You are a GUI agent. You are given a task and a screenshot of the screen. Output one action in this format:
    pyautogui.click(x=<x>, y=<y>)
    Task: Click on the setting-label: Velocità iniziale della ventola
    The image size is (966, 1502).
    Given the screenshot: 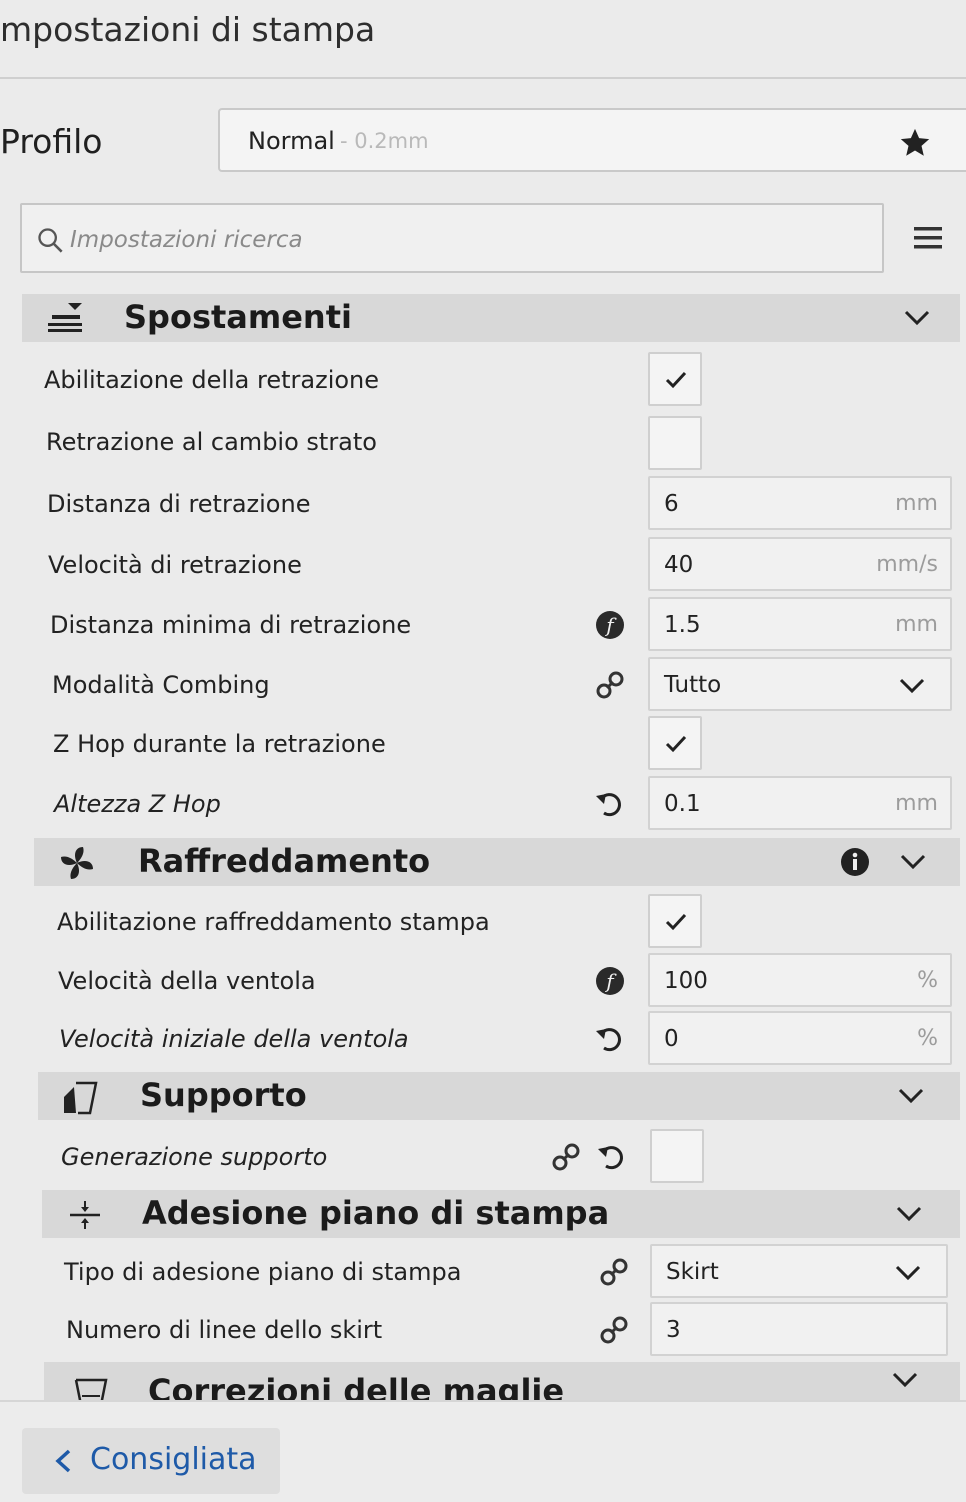 What is the action you would take?
    pyautogui.click(x=234, y=1039)
    